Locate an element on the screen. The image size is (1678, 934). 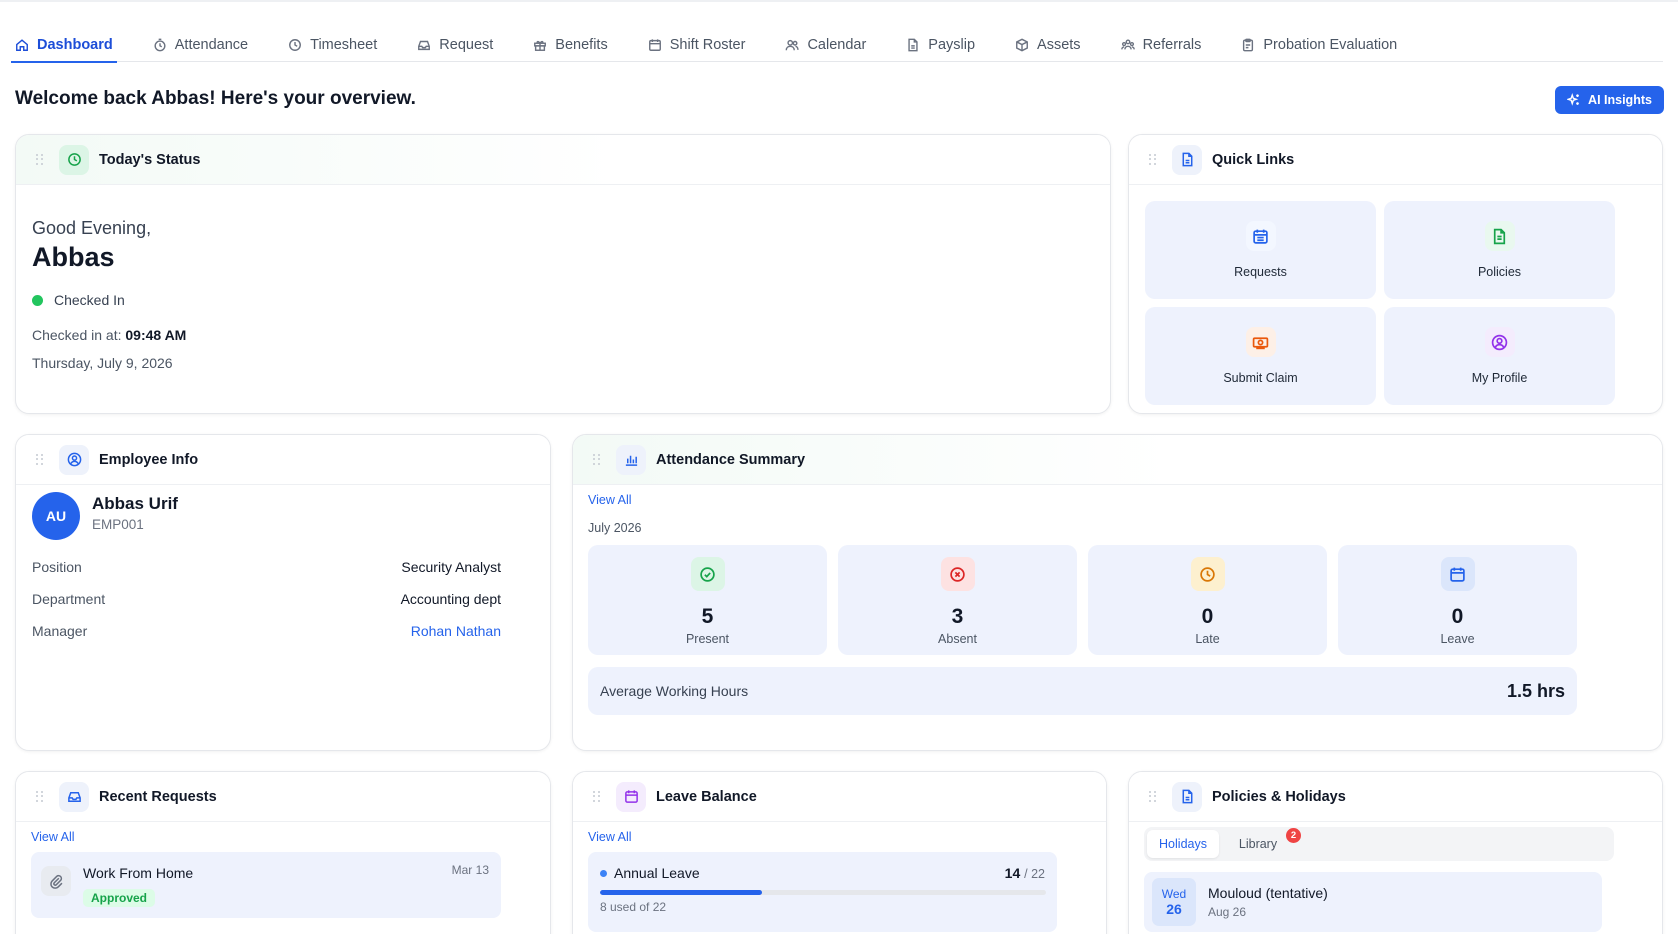
stat-absent: 3 Absent is located at coordinates (957, 600).